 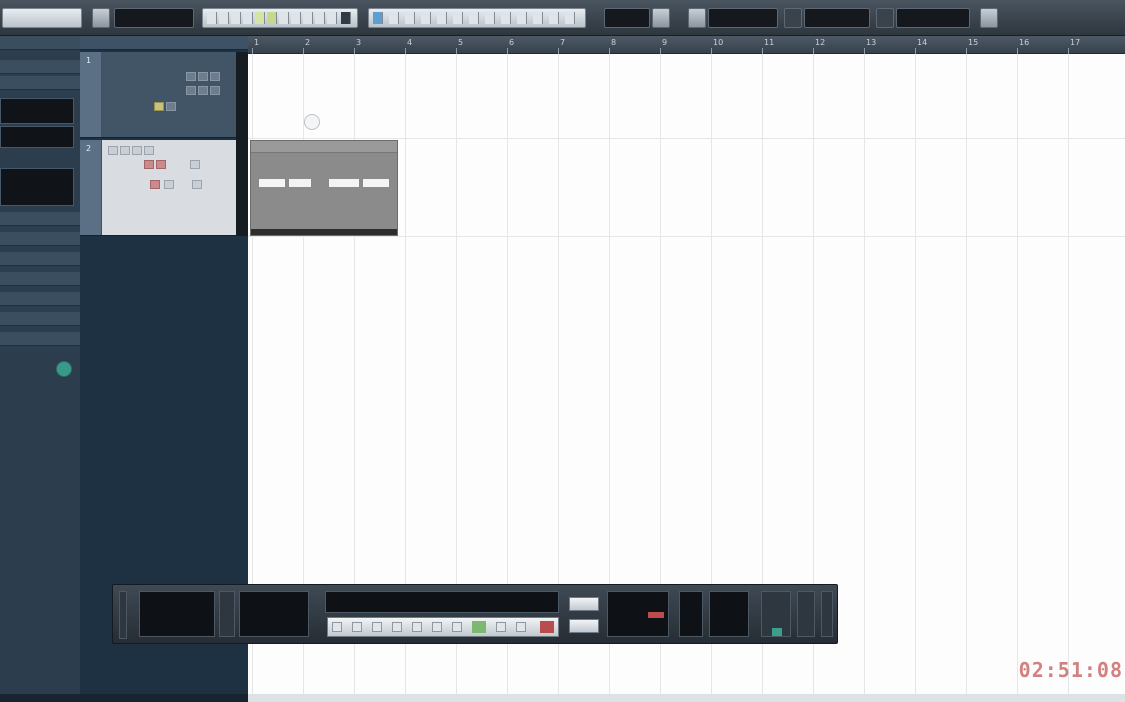 I want to click on draw-tool-icon, so click(x=296, y=18).